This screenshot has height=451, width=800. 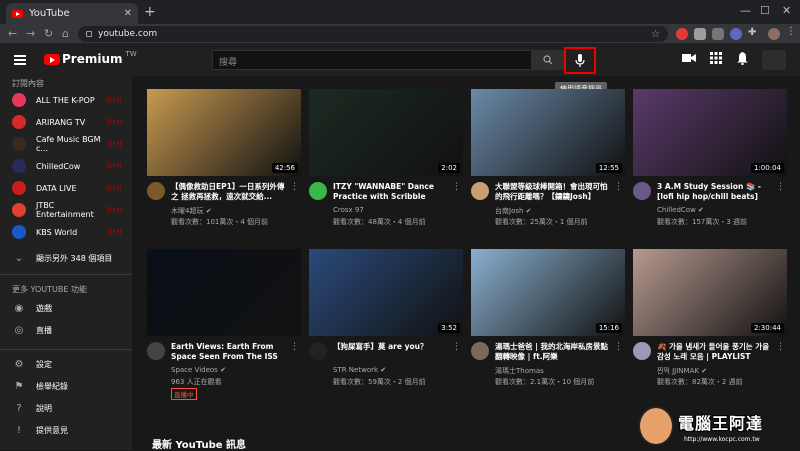 What do you see at coordinates (66, 408) in the screenshot?
I see `settings-item: ? 說明` at bounding box center [66, 408].